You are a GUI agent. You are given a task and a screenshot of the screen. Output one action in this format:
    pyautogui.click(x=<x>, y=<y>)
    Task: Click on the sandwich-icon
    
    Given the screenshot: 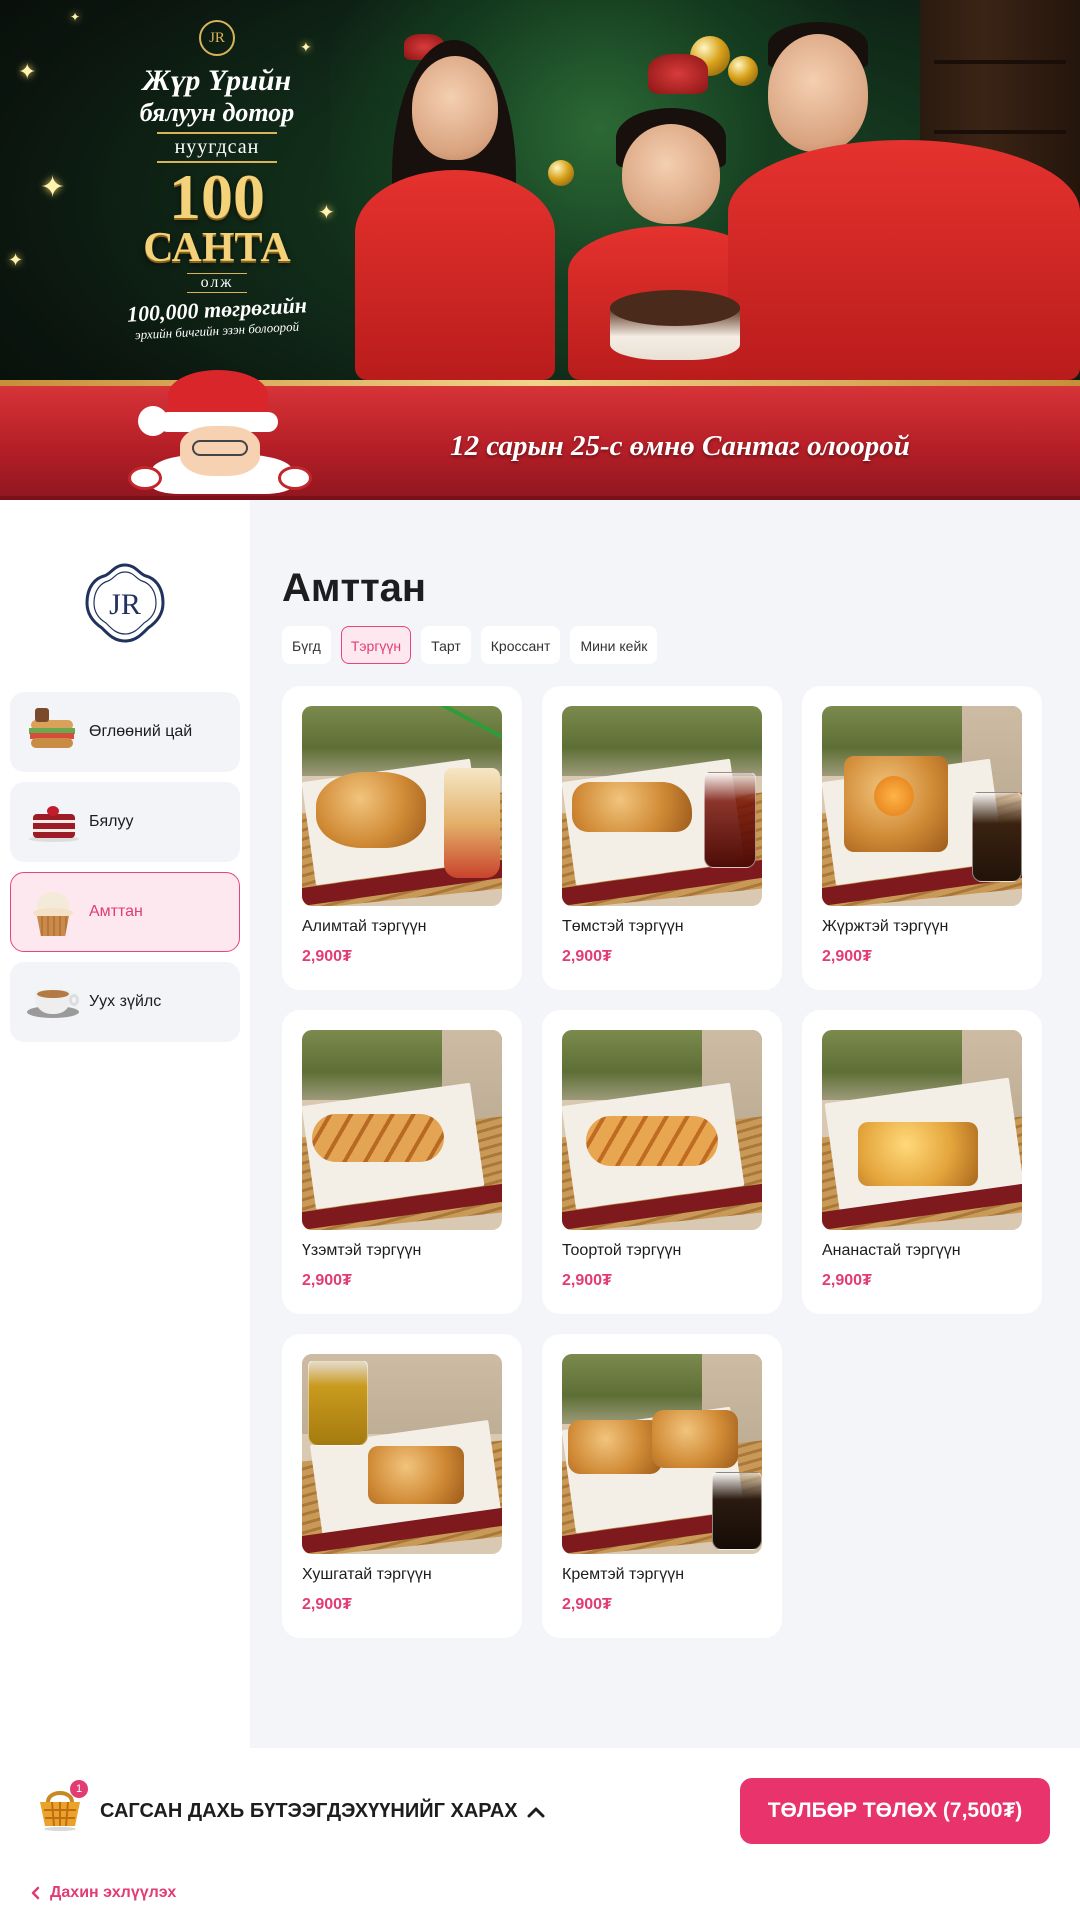 What is the action you would take?
    pyautogui.click(x=53, y=732)
    